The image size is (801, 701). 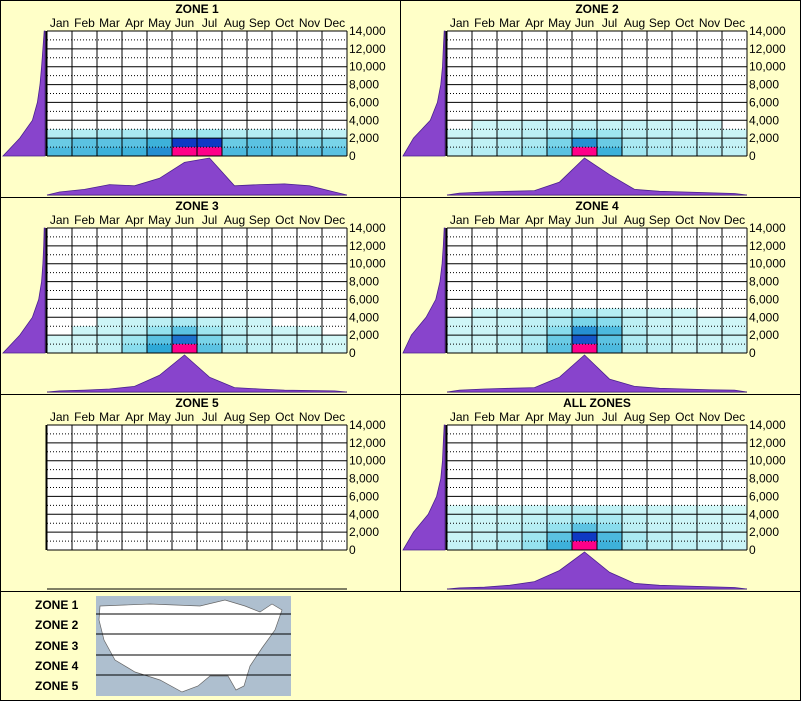 I want to click on month-label: Aug, so click(x=234, y=220).